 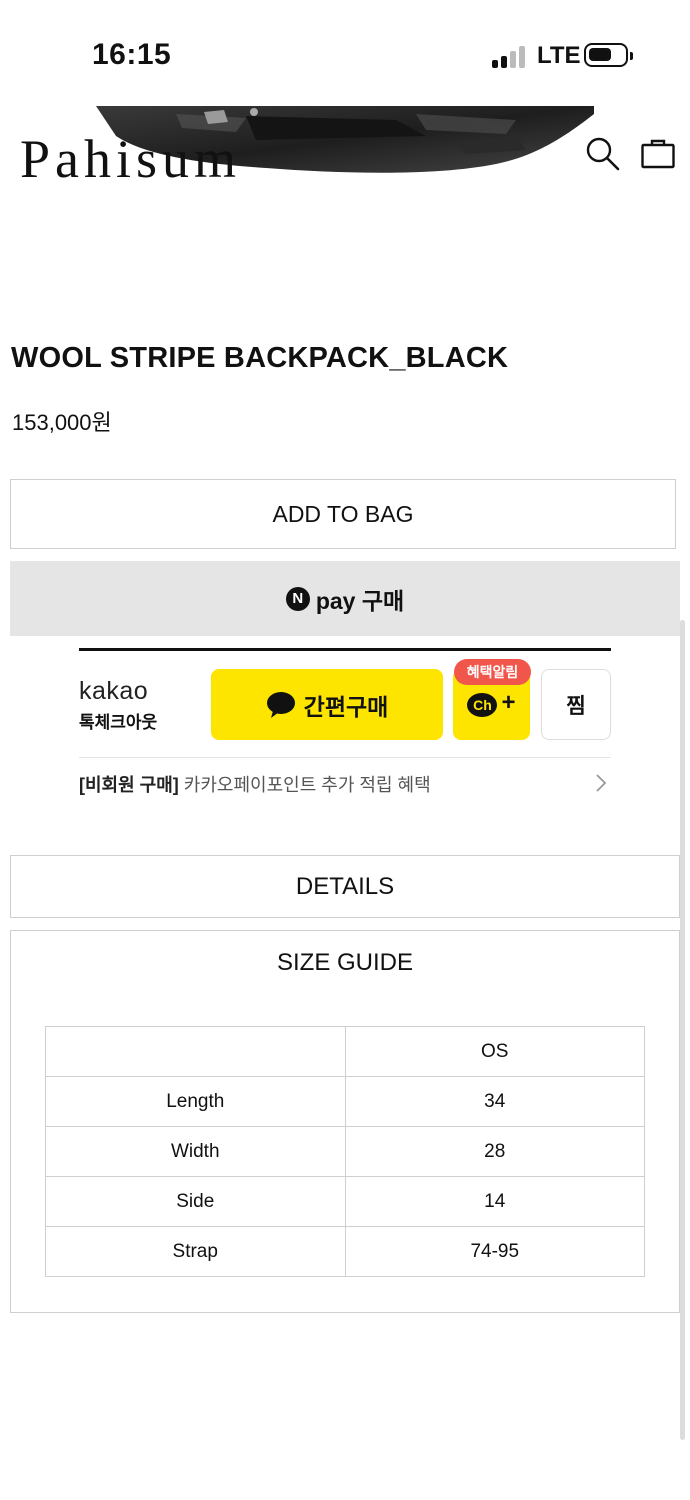 What do you see at coordinates (130, 159) in the screenshot?
I see `brand-logo: Pahisum` at bounding box center [130, 159].